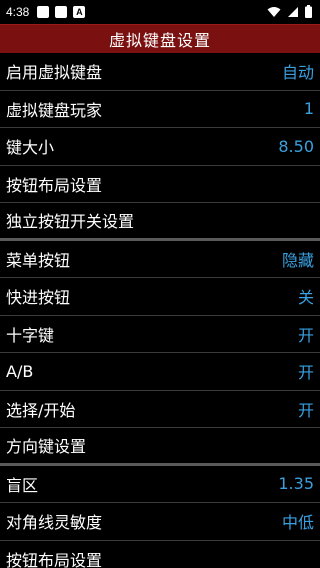  Describe the element at coordinates (160, 522) in the screenshot. I see `setting-diagonal-sensitivity: 对角线灵敏度 中低` at that location.